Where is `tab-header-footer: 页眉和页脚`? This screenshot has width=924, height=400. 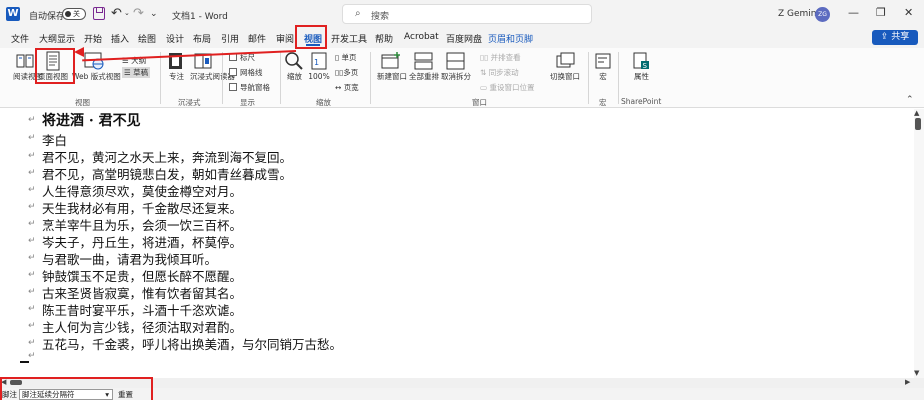 tab-header-footer: 页眉和页脚 is located at coordinates (510, 38).